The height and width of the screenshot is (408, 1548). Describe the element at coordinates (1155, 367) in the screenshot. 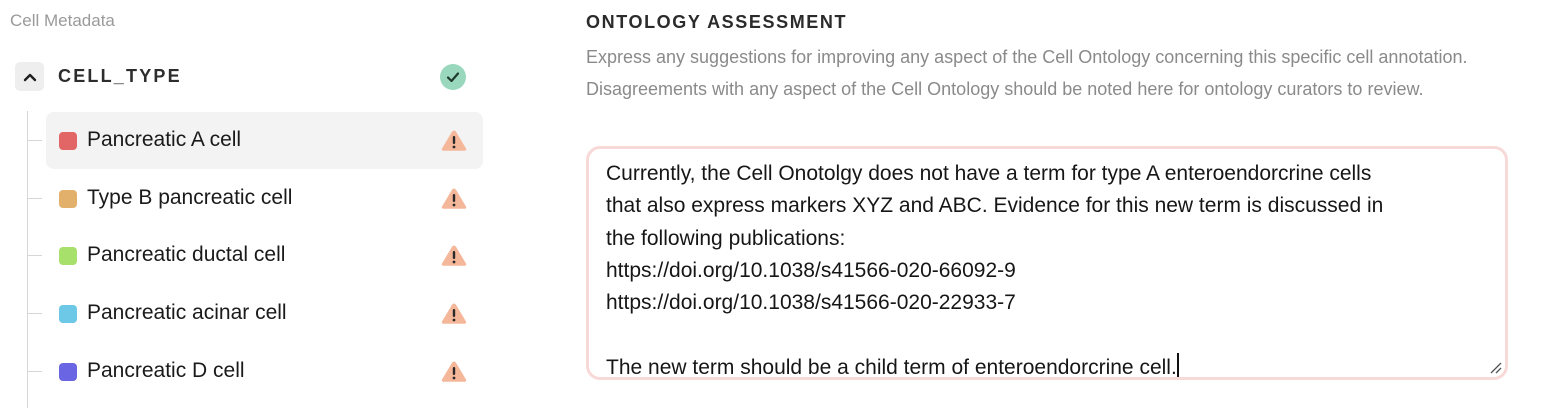

I see `text-line-suffix: cell.` at that location.